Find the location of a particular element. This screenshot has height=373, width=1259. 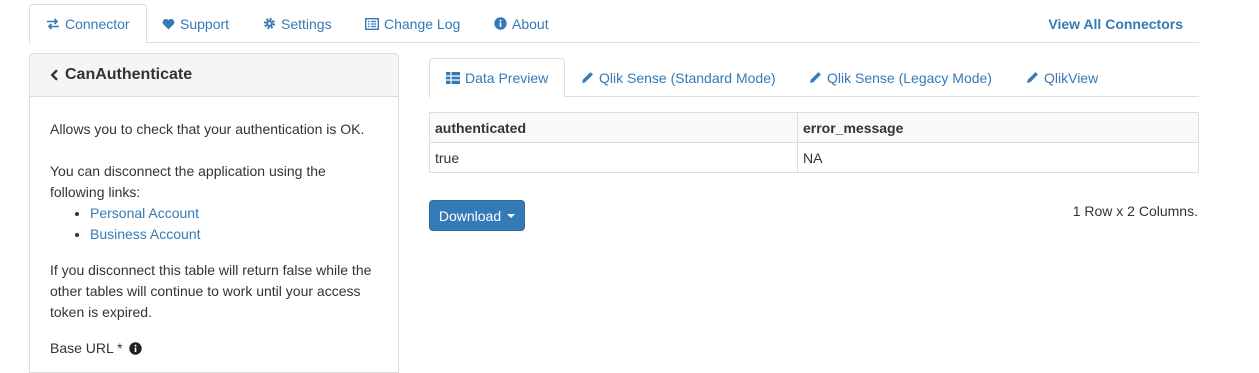

tab-qlik-sense-legacy: Qlik Sense (Legacy Mode) is located at coordinates (900, 77).